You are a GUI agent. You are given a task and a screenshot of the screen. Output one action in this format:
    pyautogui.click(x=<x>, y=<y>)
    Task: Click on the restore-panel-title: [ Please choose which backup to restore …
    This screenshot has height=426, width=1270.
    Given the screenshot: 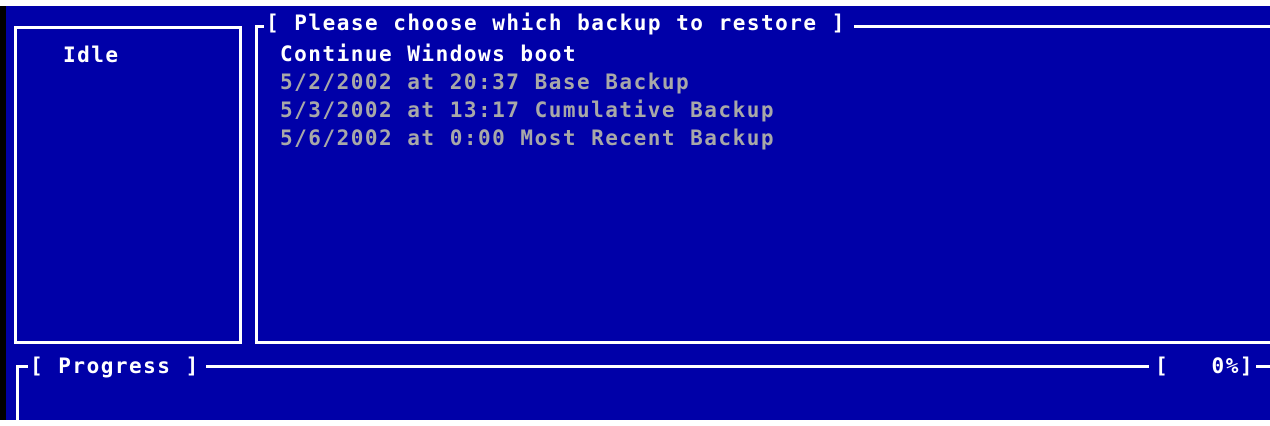 What is the action you would take?
    pyautogui.click(x=559, y=23)
    